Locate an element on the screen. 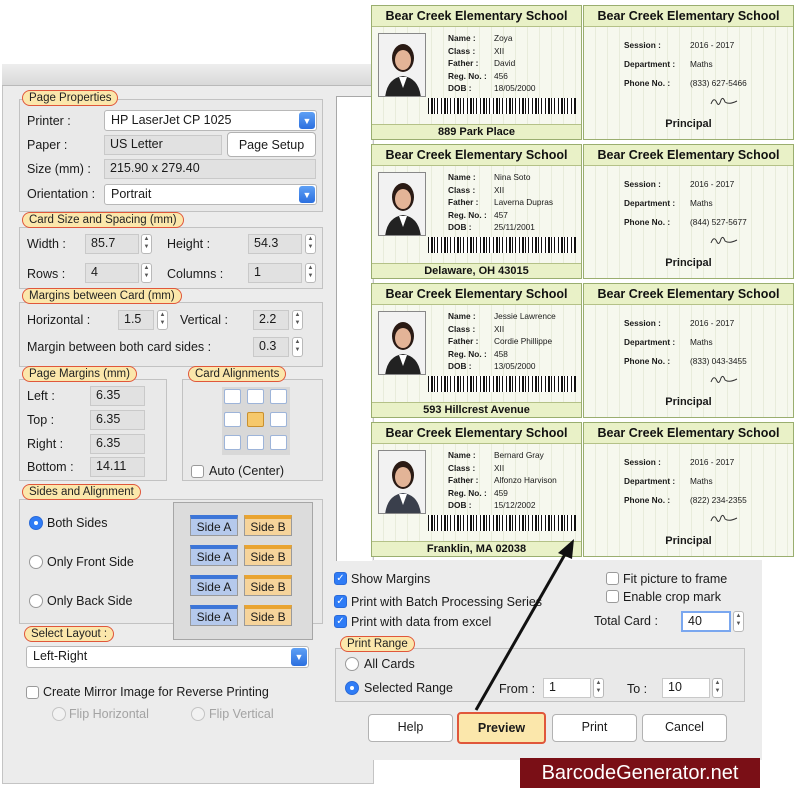  only-front-radio is located at coordinates (36, 562).